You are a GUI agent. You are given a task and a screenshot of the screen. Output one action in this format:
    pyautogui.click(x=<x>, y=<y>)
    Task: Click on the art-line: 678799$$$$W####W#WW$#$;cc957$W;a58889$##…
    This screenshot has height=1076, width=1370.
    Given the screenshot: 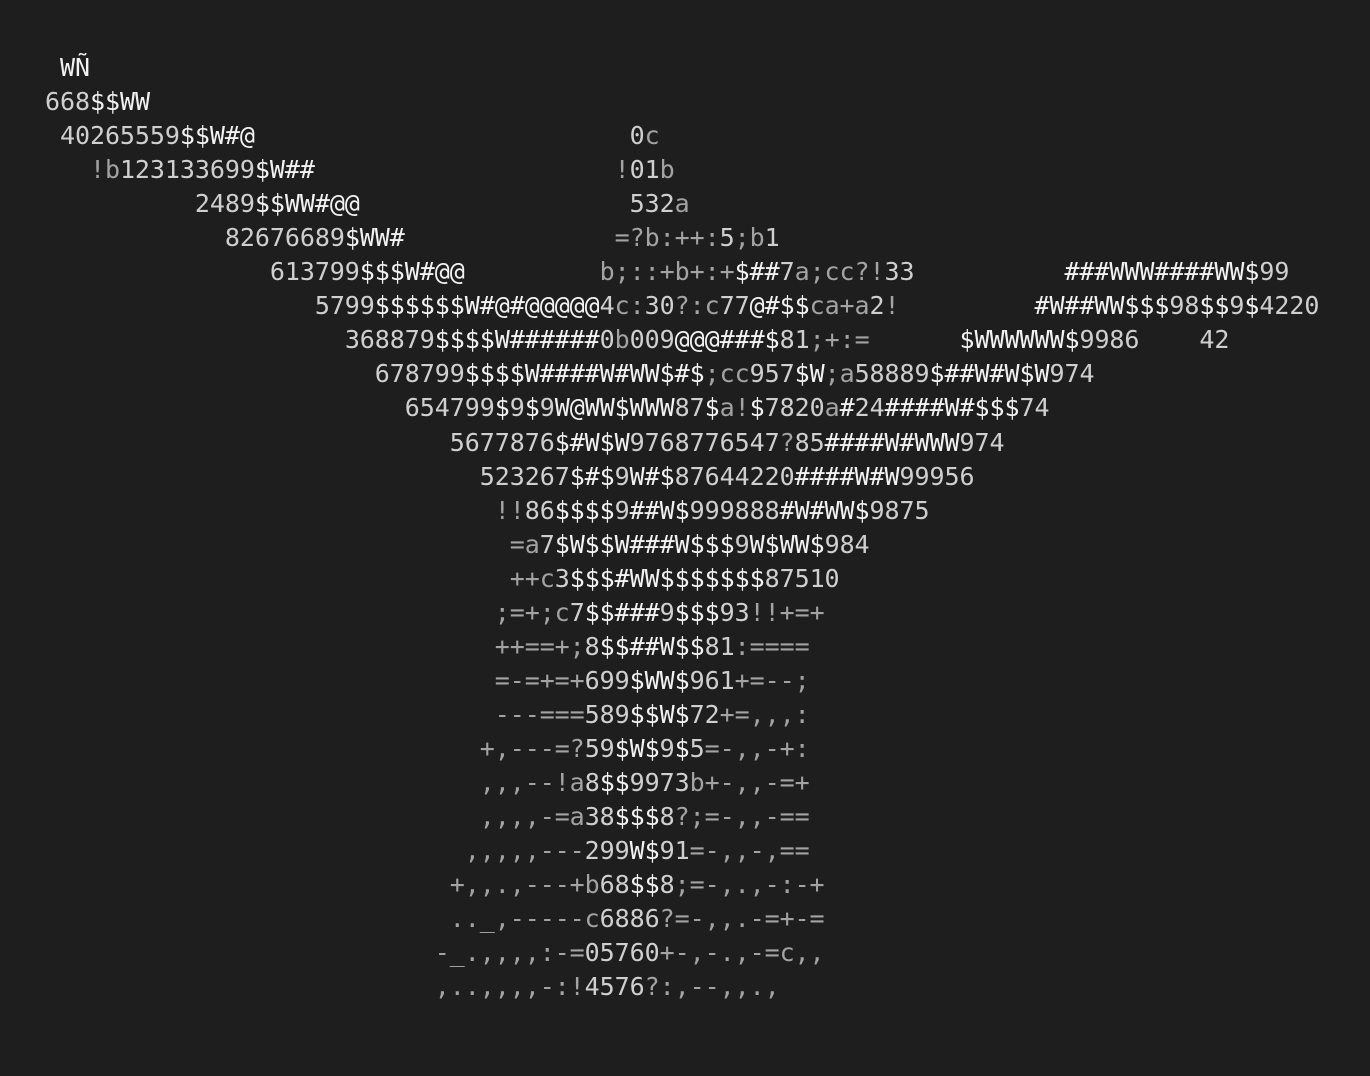 What is the action you would take?
    pyautogui.click(x=734, y=374)
    